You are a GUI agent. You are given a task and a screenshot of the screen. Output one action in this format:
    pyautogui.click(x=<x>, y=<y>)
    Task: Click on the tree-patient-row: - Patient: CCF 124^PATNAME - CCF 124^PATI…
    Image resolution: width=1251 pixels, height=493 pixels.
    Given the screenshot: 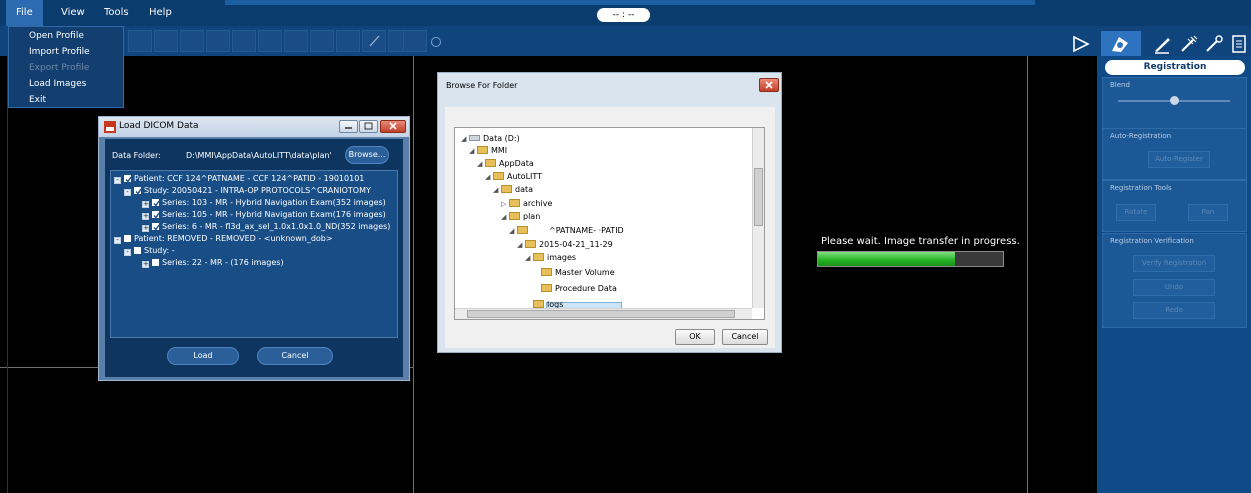 What is the action you would take?
    pyautogui.click(x=239, y=179)
    